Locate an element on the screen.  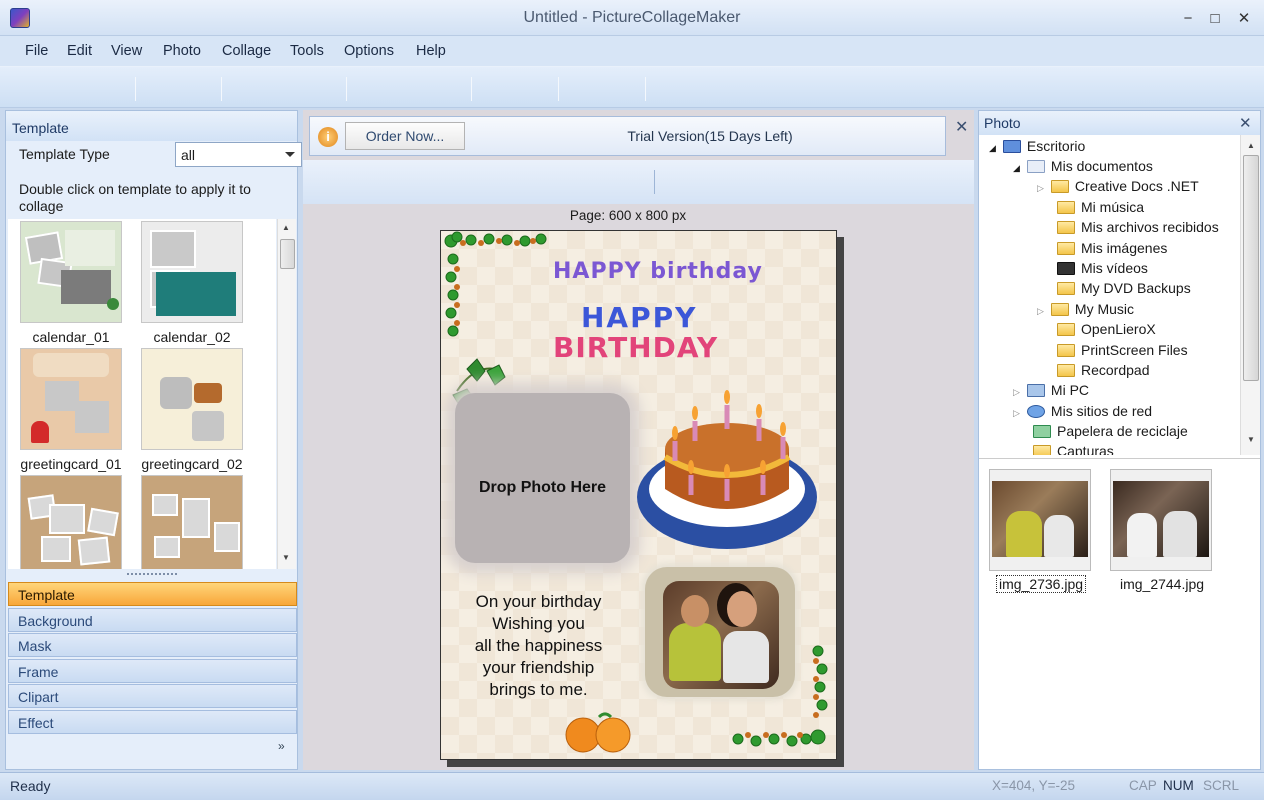
photo-filename: img_2744.jpg is located at coordinates (1162, 584).